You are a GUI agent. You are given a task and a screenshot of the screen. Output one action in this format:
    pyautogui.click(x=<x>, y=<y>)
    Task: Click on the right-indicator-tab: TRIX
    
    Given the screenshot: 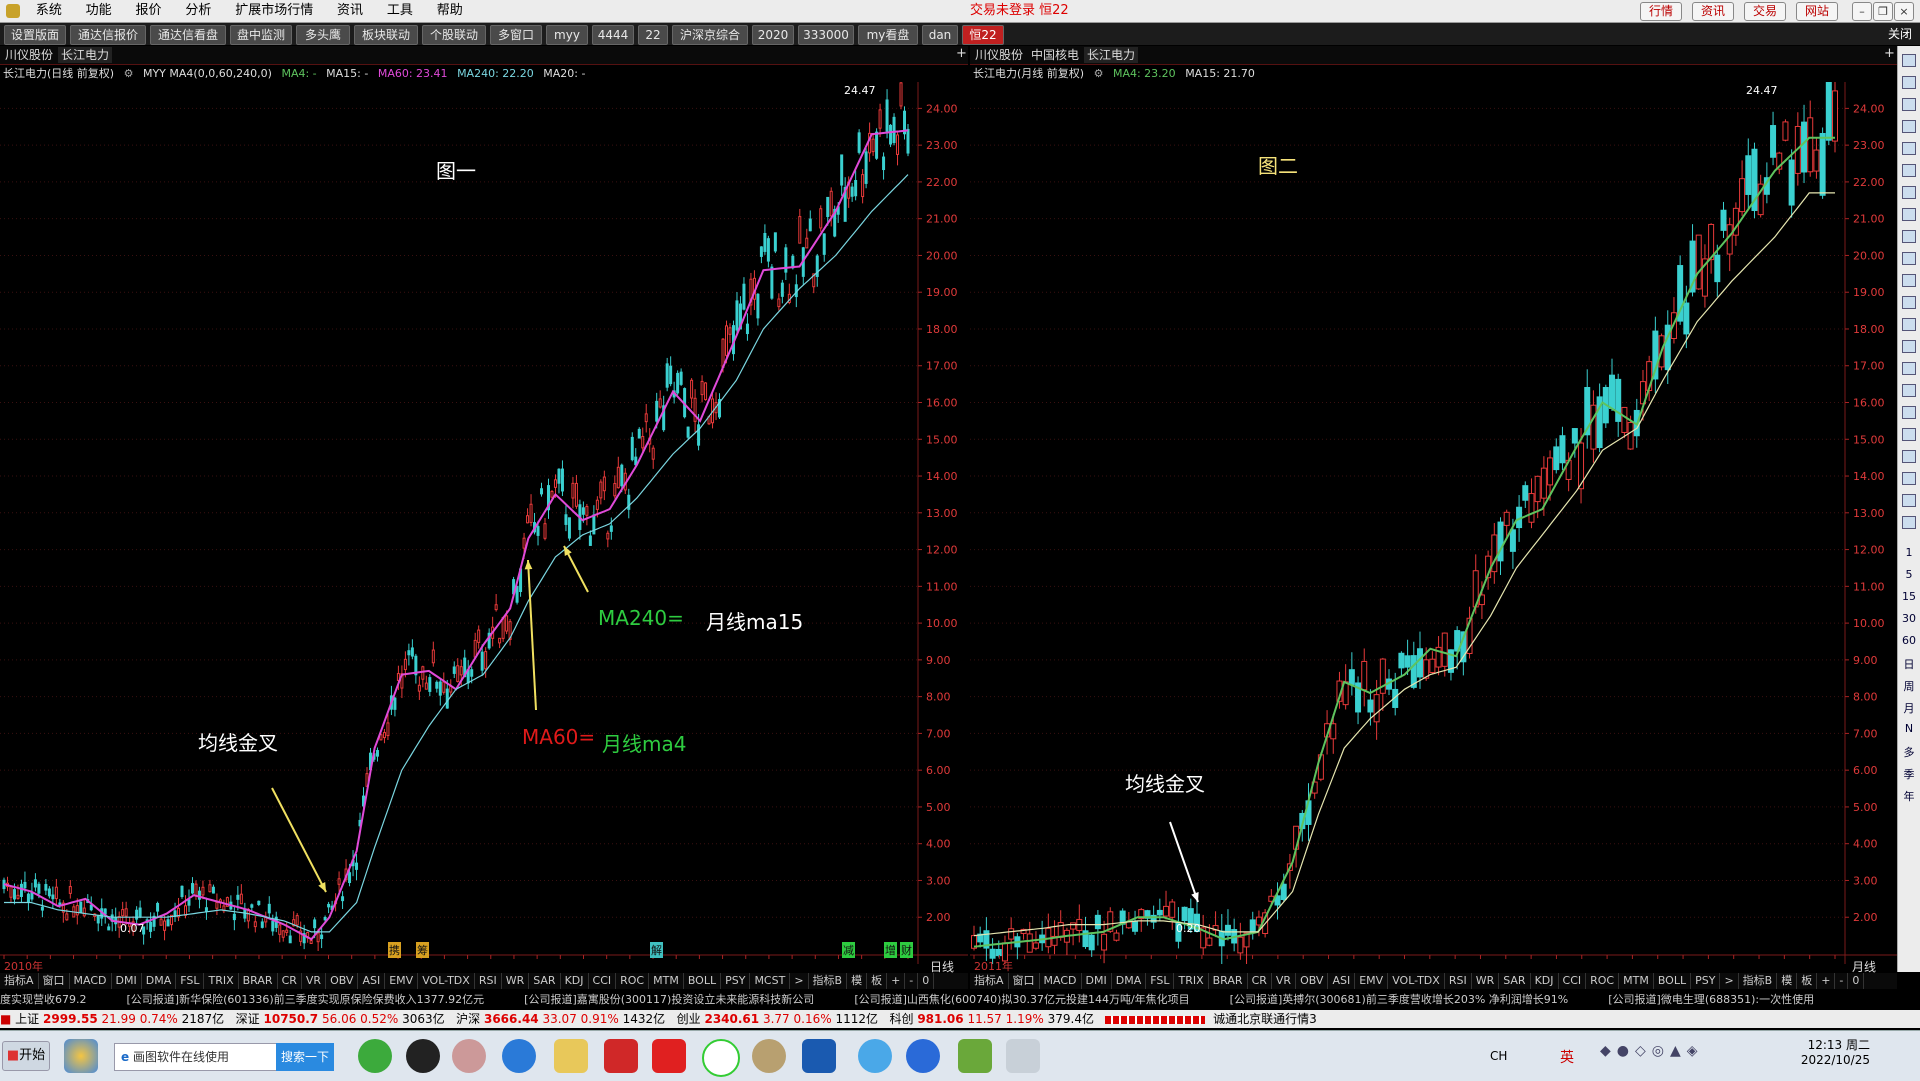 What is the action you would take?
    pyautogui.click(x=1191, y=981)
    